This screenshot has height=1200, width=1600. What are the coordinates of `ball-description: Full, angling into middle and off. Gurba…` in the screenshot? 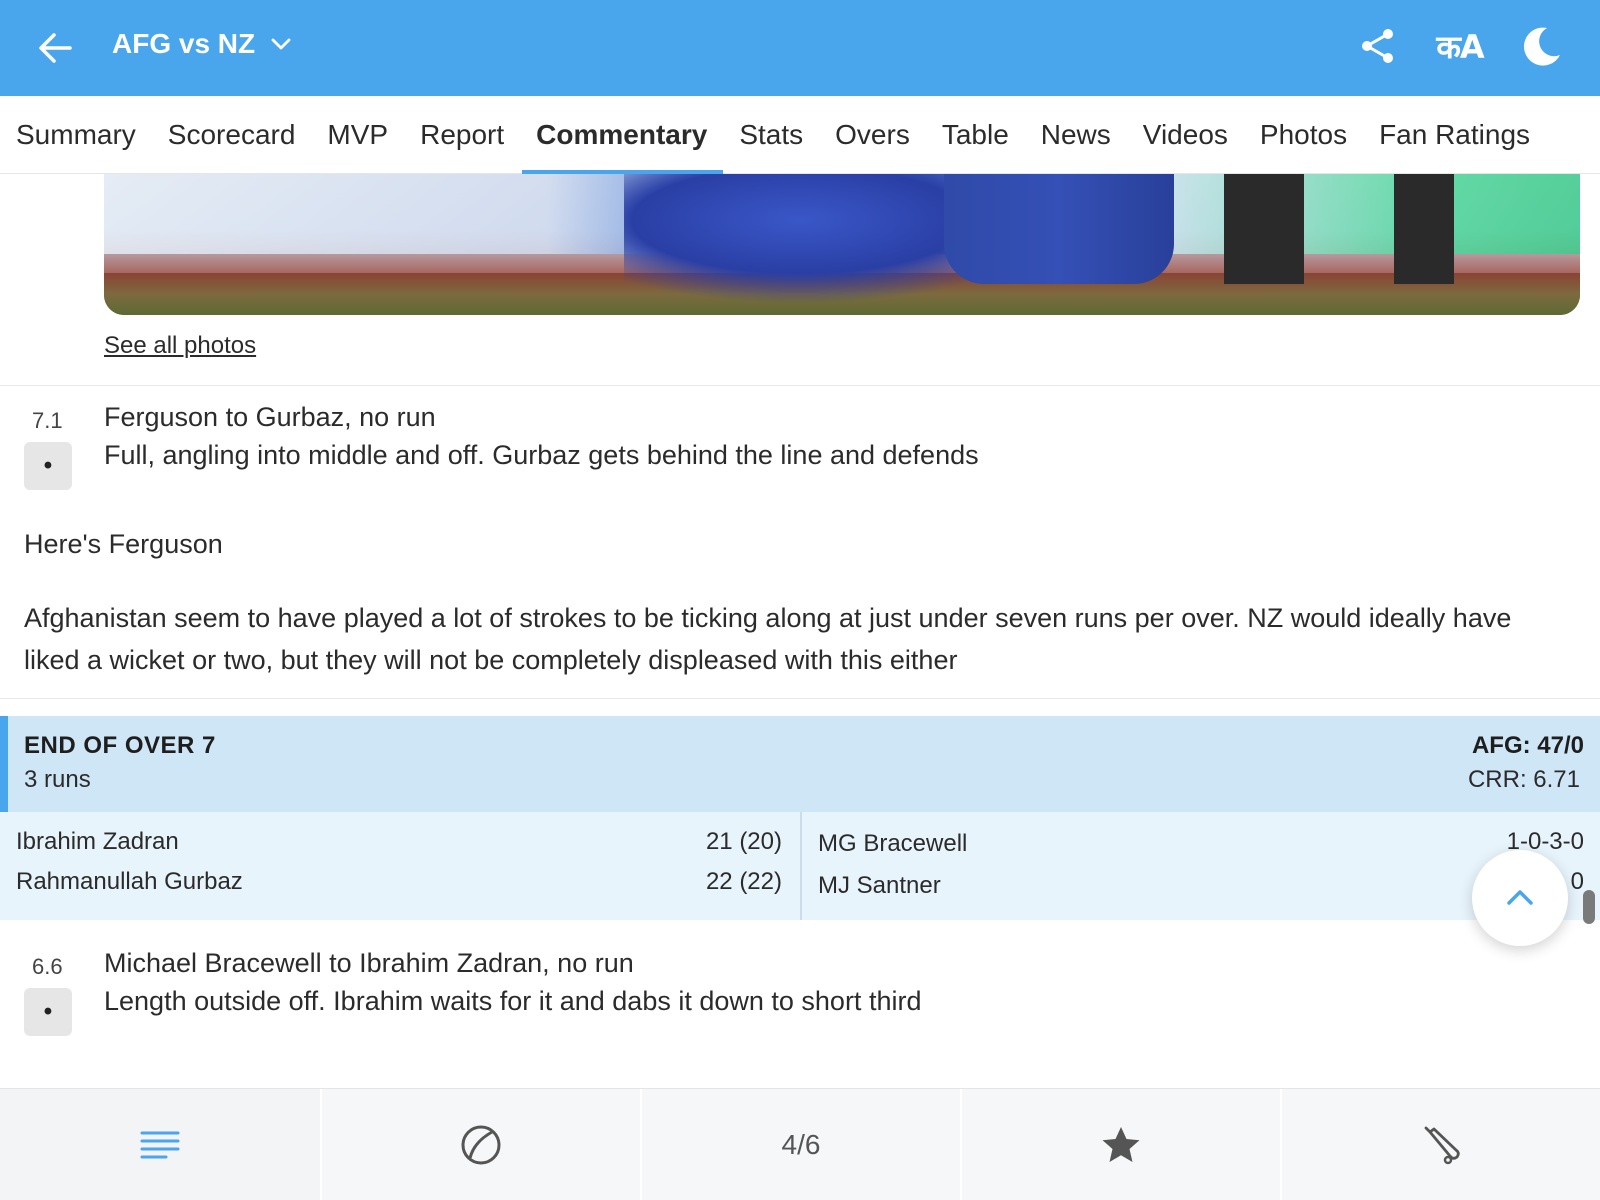 It's located at (541, 455).